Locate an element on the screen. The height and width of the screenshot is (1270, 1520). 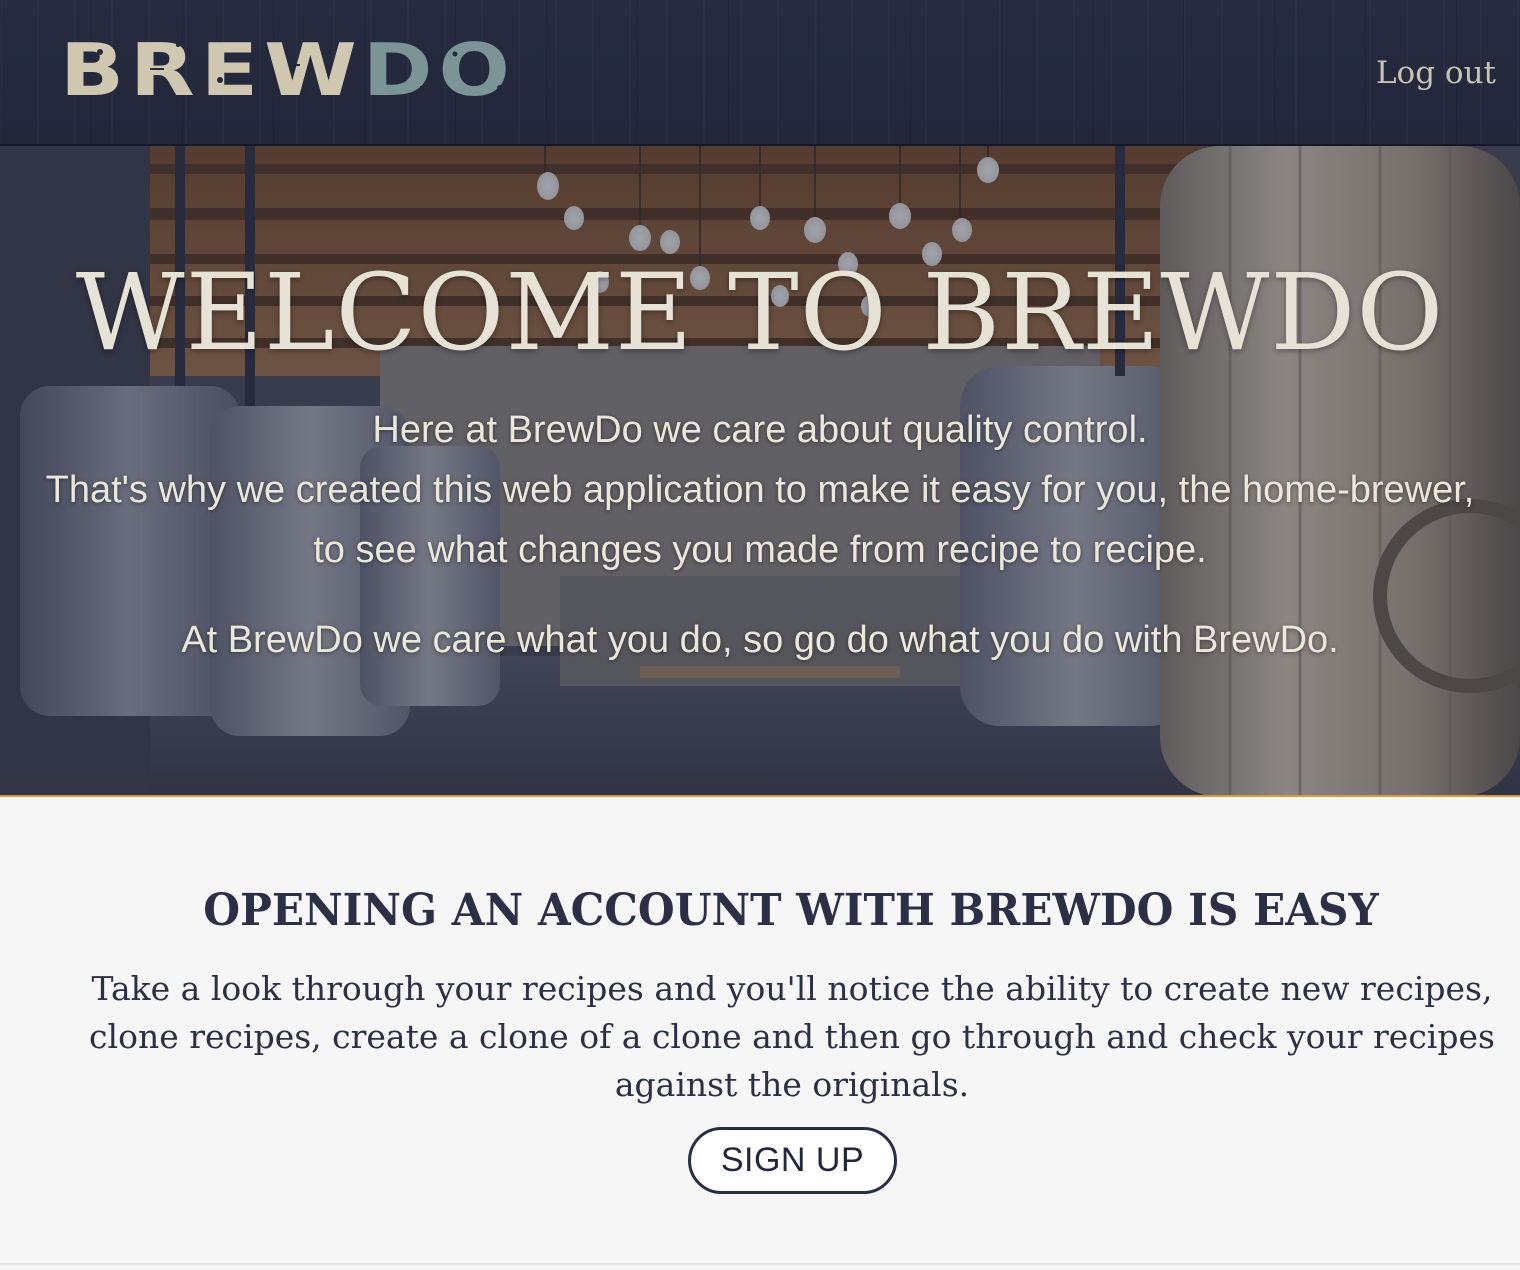
sign-up-button: SIGN UP is located at coordinates (792, 1160).